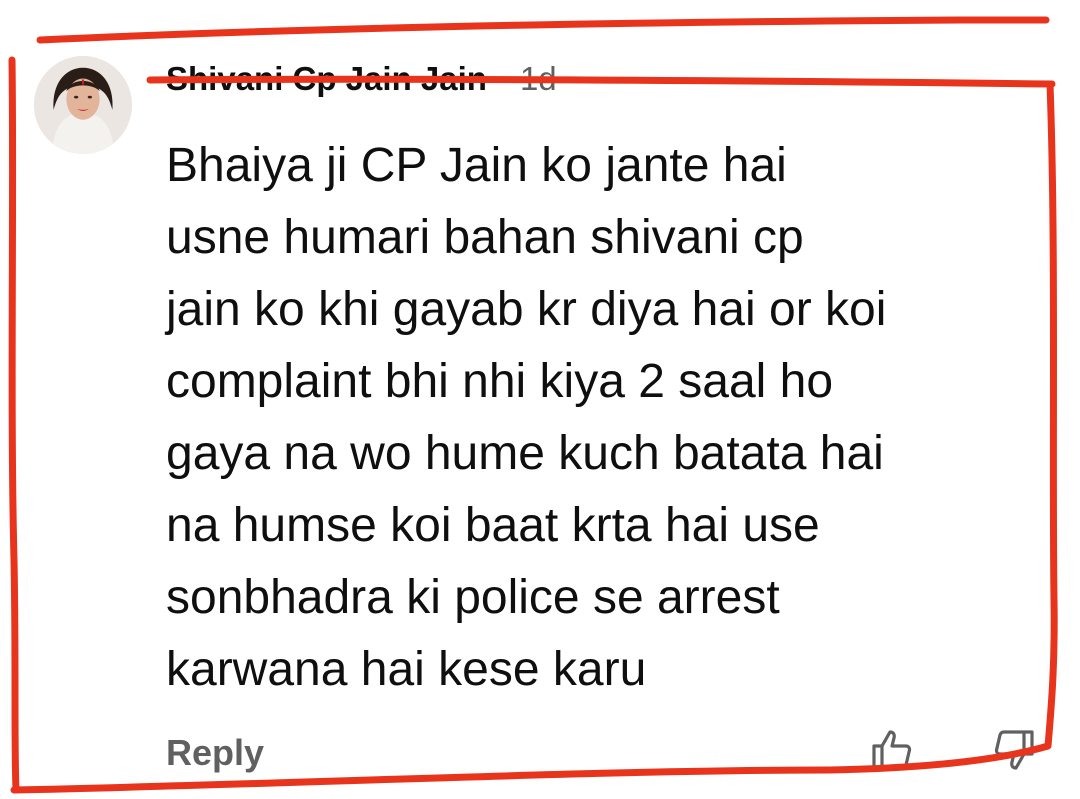 This screenshot has height=799, width=1080. I want to click on thumbs-up-icon, so click(892, 750).